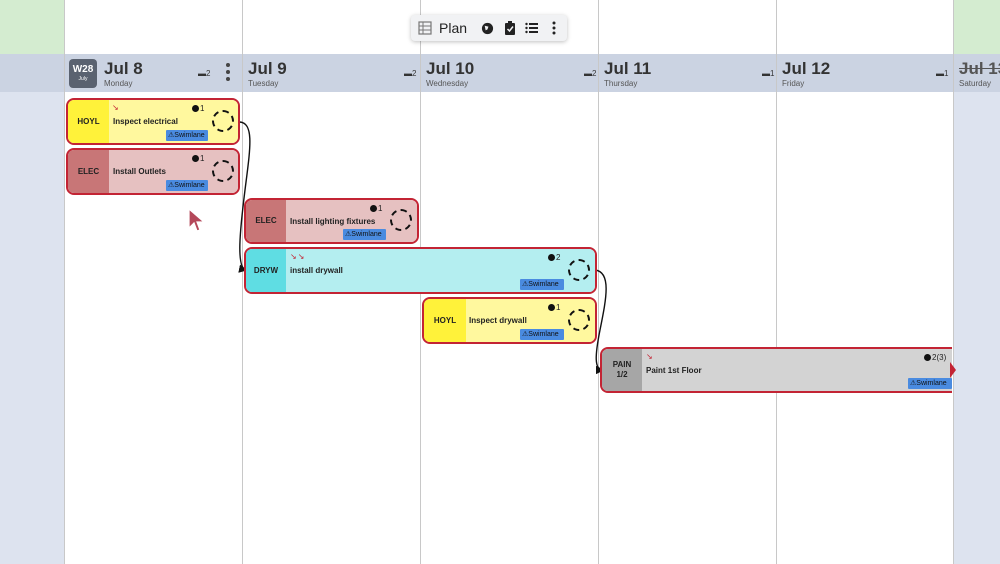  What do you see at coordinates (531, 28) in the screenshot?
I see `list-icon` at bounding box center [531, 28].